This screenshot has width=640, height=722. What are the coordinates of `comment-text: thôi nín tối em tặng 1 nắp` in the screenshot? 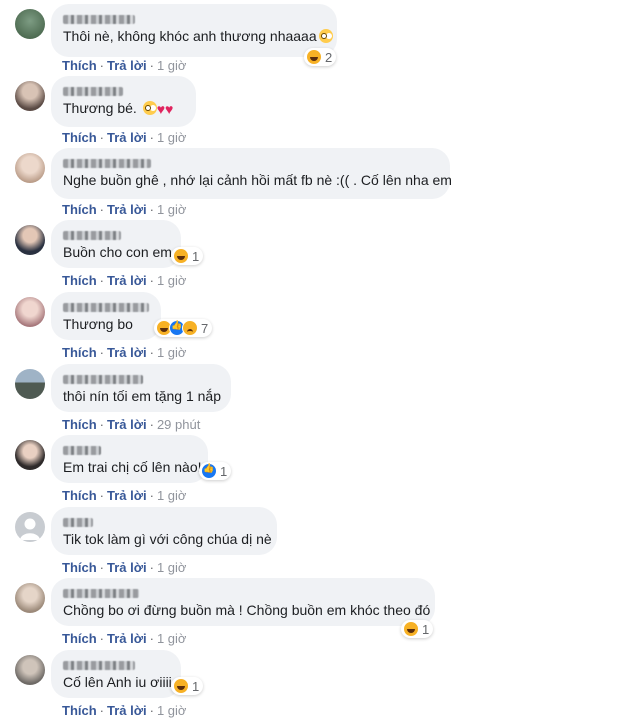 It's located at (142, 396).